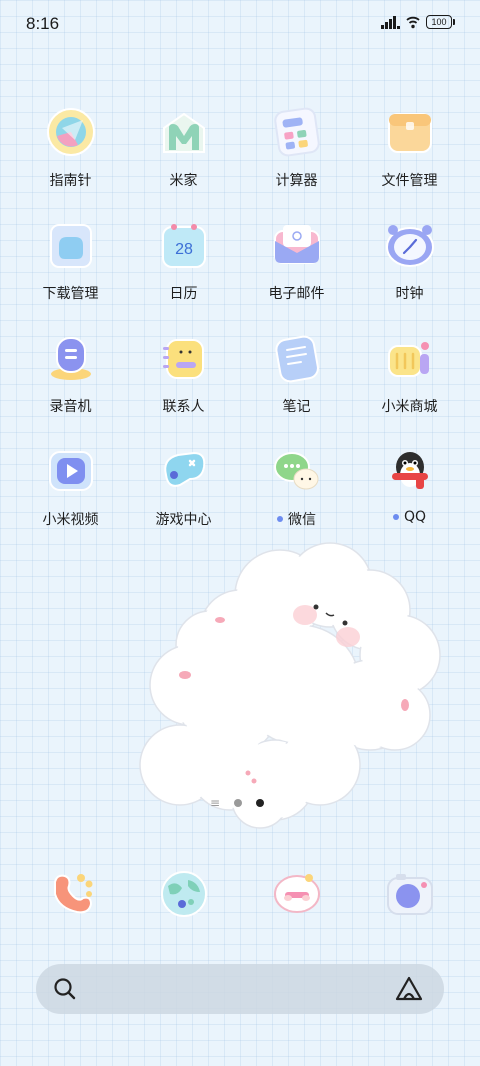 This screenshot has width=480, height=1066. What do you see at coordinates (413, 22) in the screenshot?
I see `wifi-icon` at bounding box center [413, 22].